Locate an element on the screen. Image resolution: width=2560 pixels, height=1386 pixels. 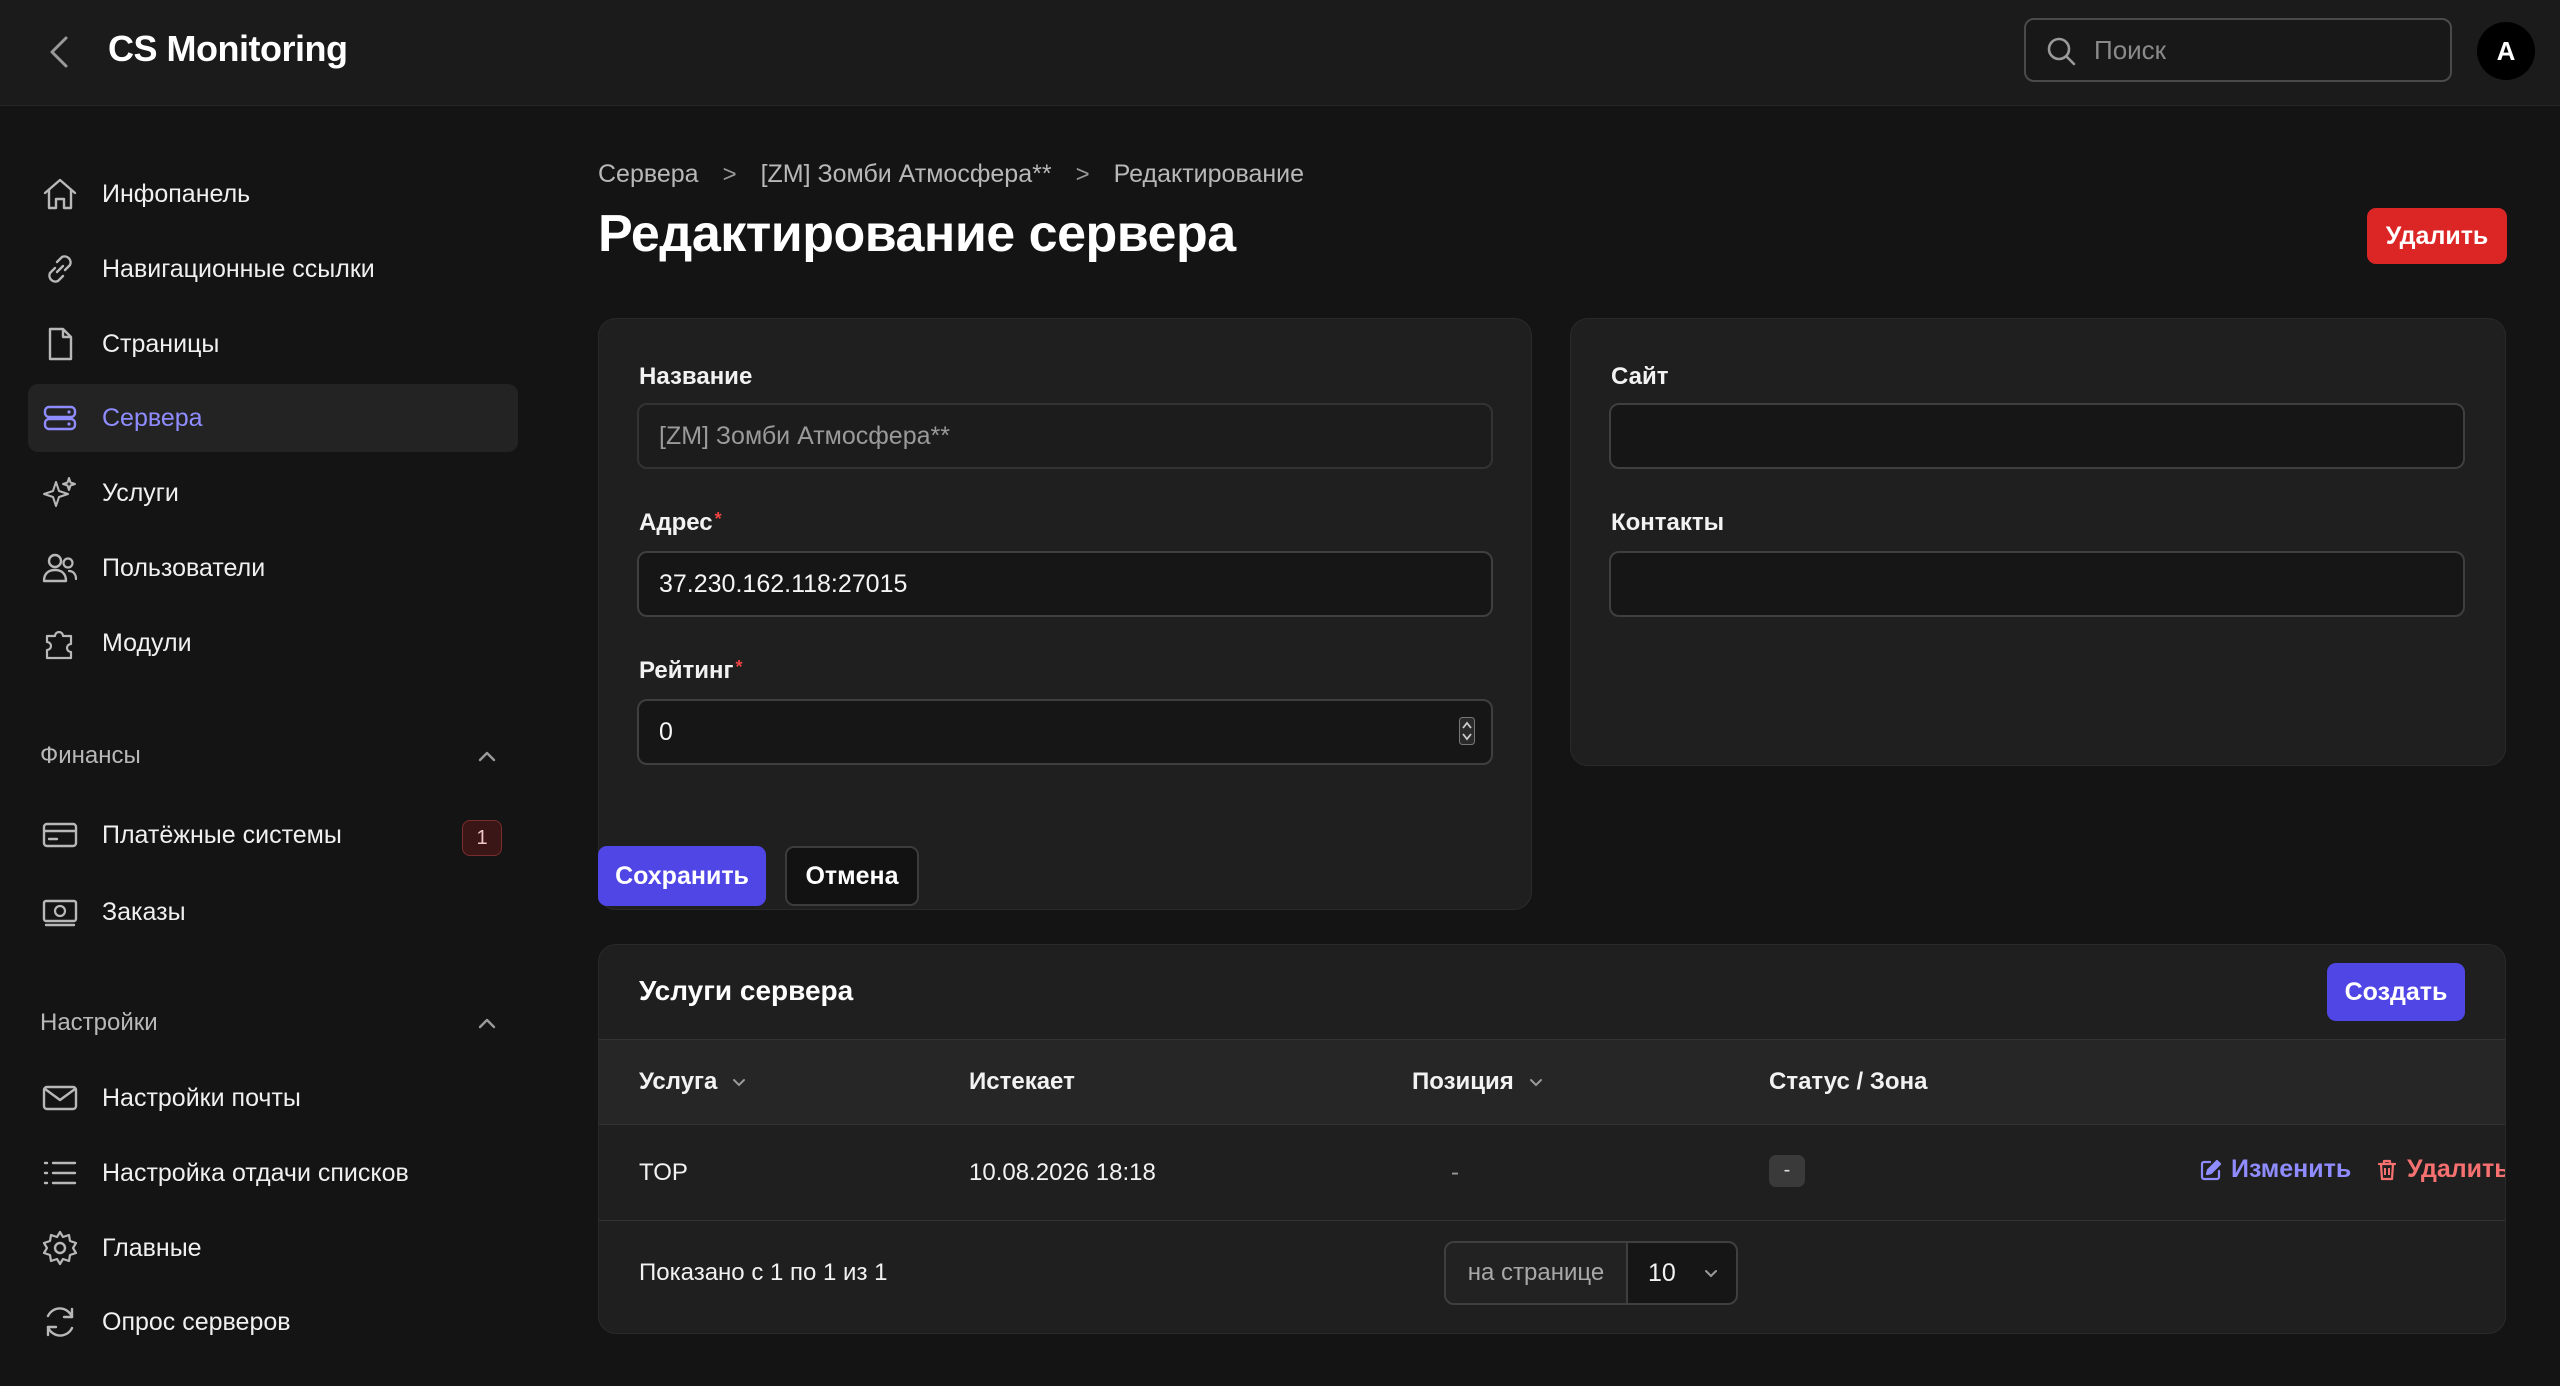
name-label: Название is located at coordinates (696, 376).